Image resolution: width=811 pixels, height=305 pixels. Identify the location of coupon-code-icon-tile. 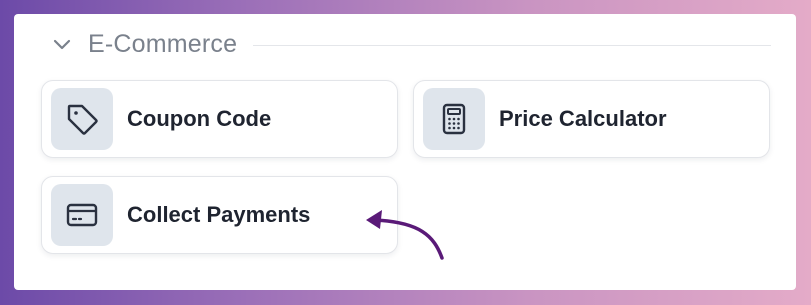
(82, 119).